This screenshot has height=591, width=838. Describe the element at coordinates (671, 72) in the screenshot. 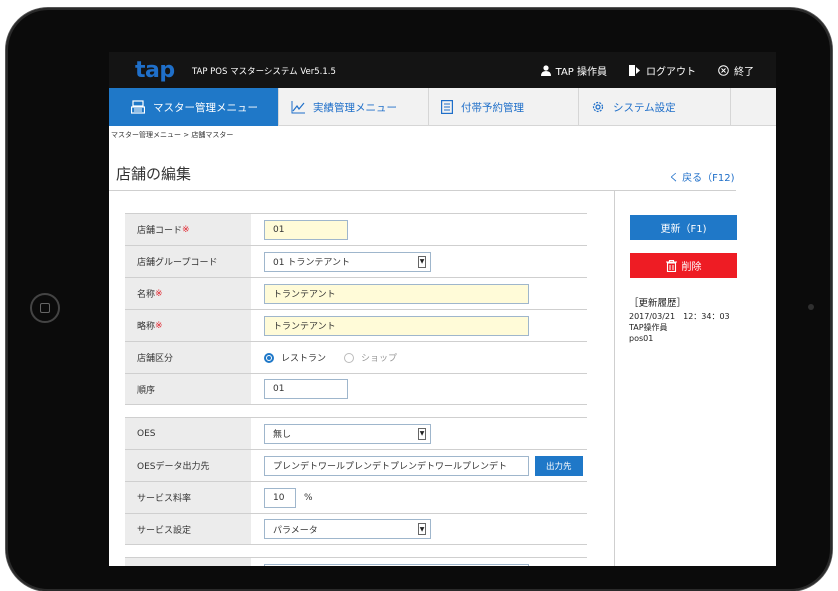

I see `logout-label: ログアウト` at that location.